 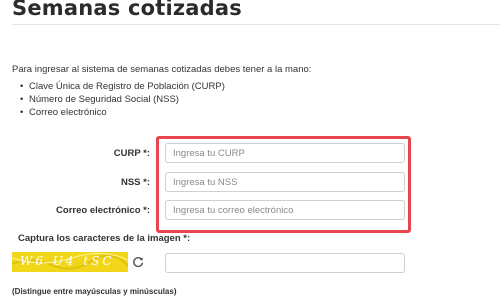 I want to click on captcha-text: W6 U4 tSC, so click(x=67, y=261).